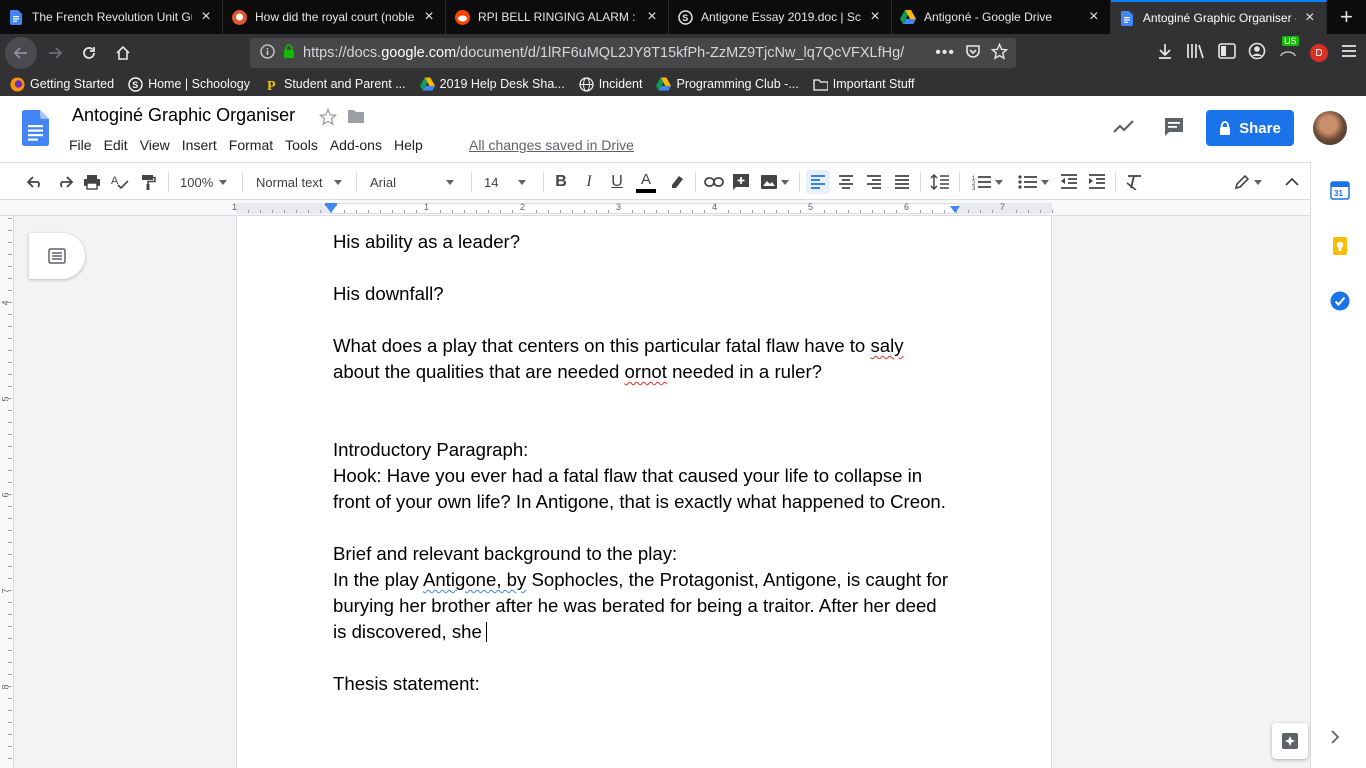 This screenshot has width=1366, height=768. Describe the element at coordinates (818, 182) in the screenshot. I see `align-left-icon` at that location.